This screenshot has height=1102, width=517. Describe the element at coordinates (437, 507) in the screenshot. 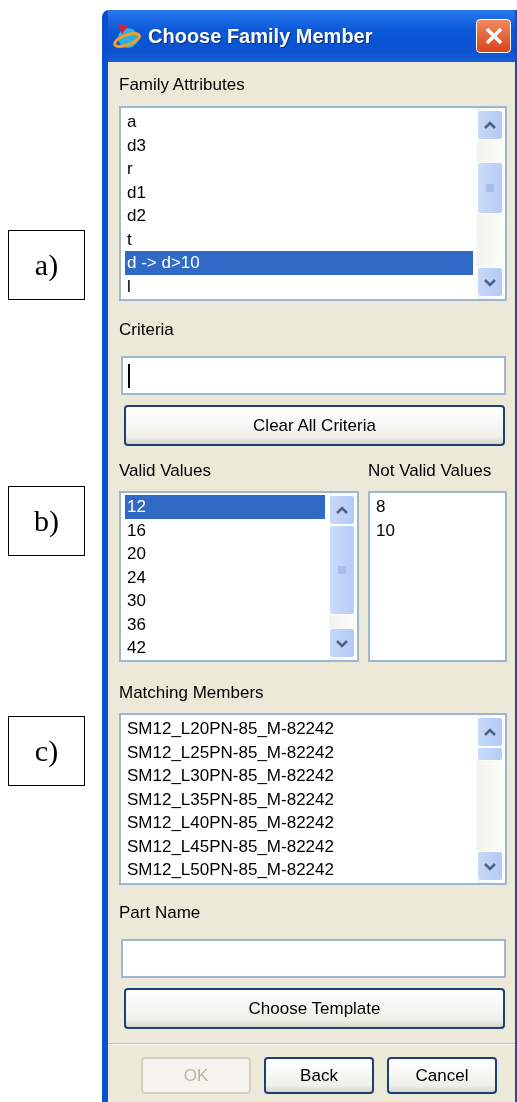

I see `list-item: 8` at that location.